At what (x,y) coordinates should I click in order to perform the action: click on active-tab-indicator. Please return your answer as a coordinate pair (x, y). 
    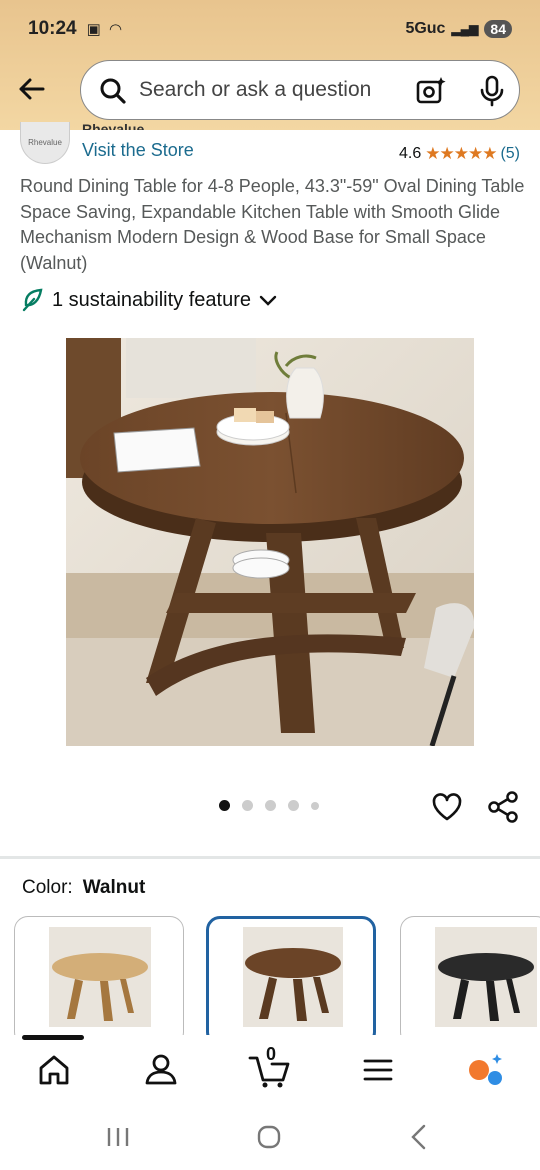
    Looking at the image, I should click on (53, 1037).